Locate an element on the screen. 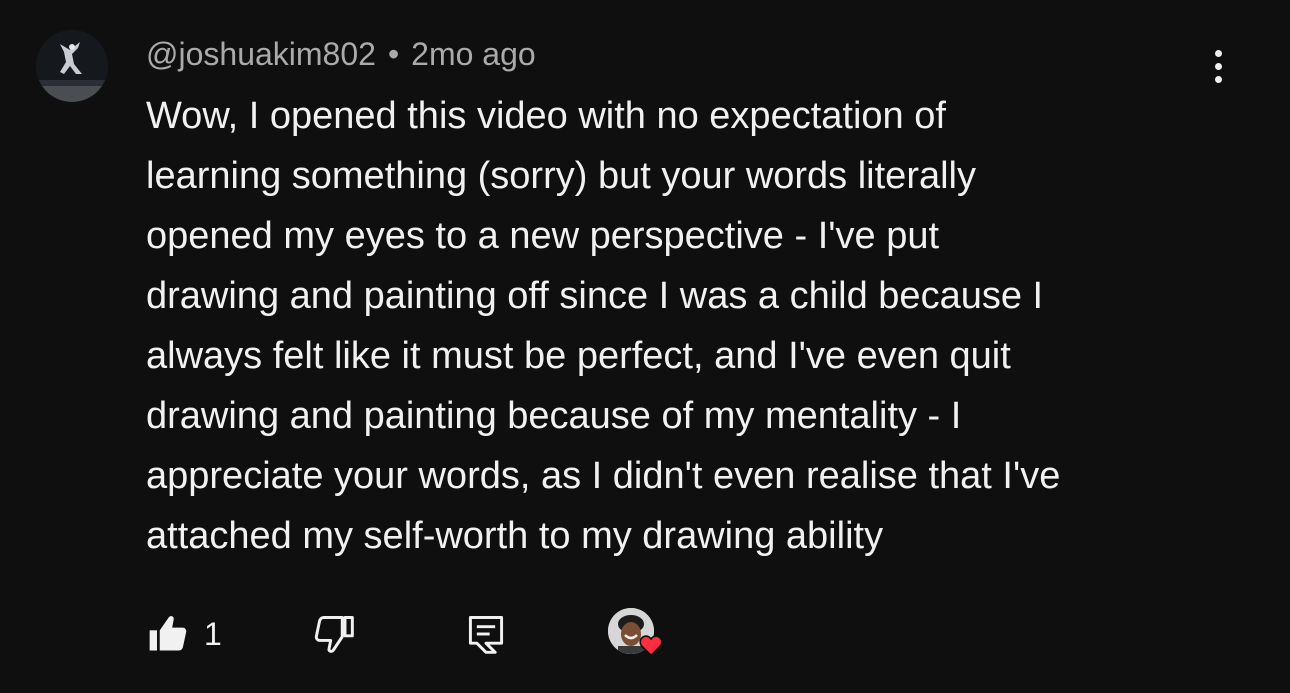  like-button: 1 is located at coordinates (184, 634).